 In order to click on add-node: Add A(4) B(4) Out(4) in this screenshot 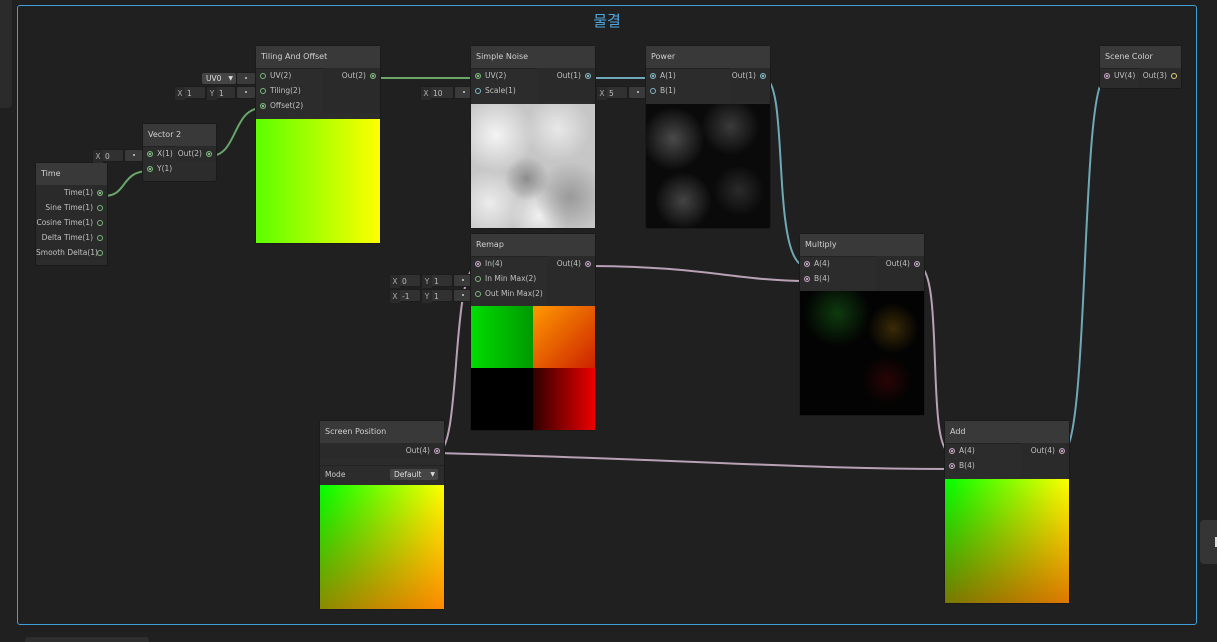, I will do `click(1007, 512)`.